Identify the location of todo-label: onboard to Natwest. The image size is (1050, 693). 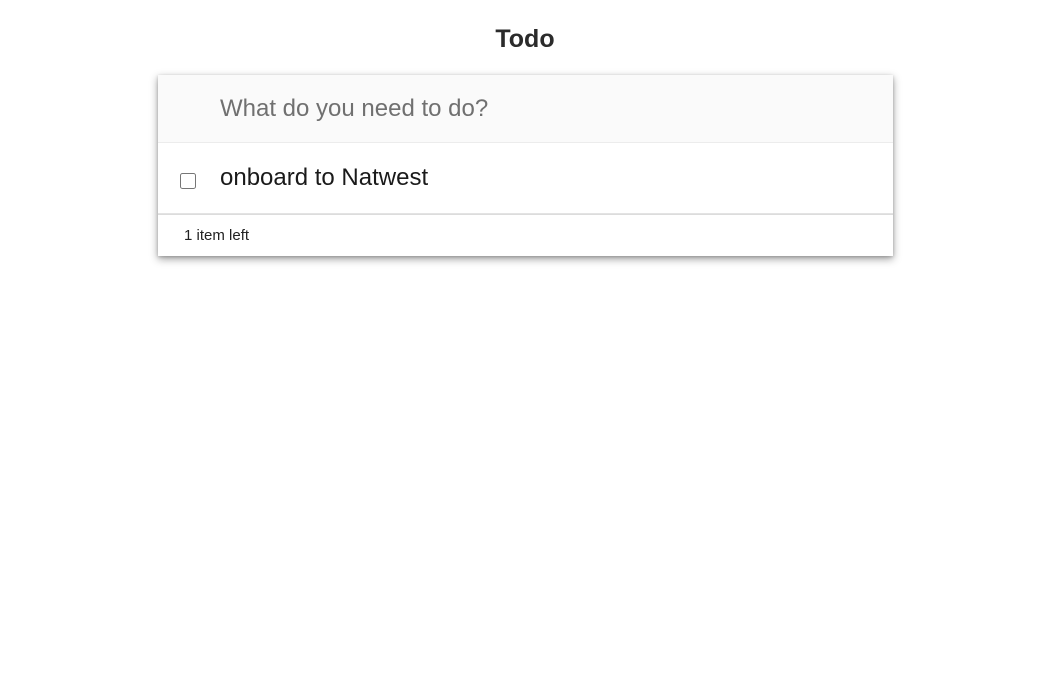
(324, 178).